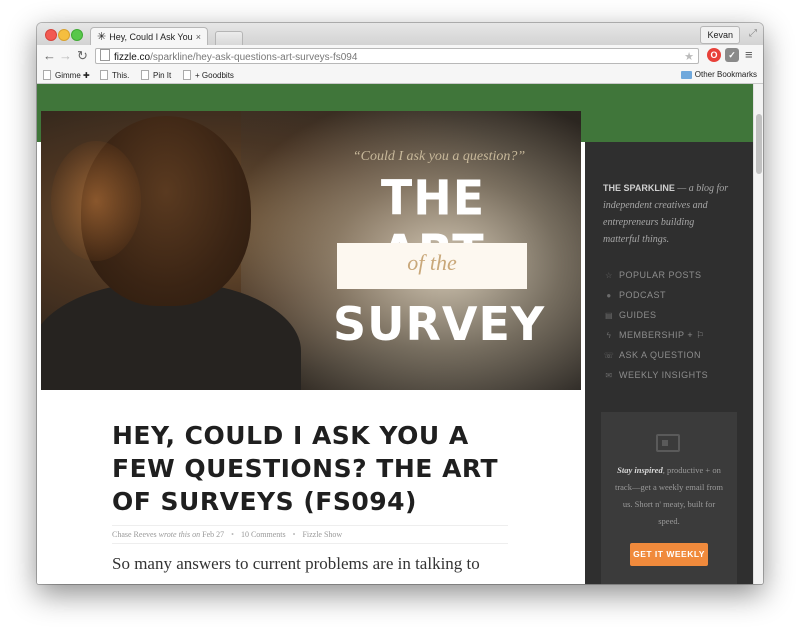 Image resolution: width=800 pixels, height=635 pixels. I want to click on star-icon: ☆, so click(609, 275).